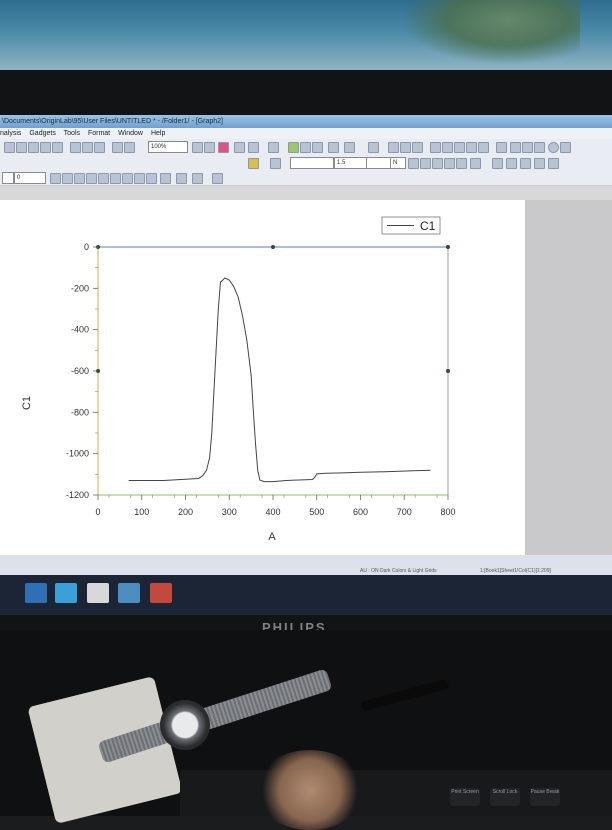  I want to click on import-icon, so click(75, 147).